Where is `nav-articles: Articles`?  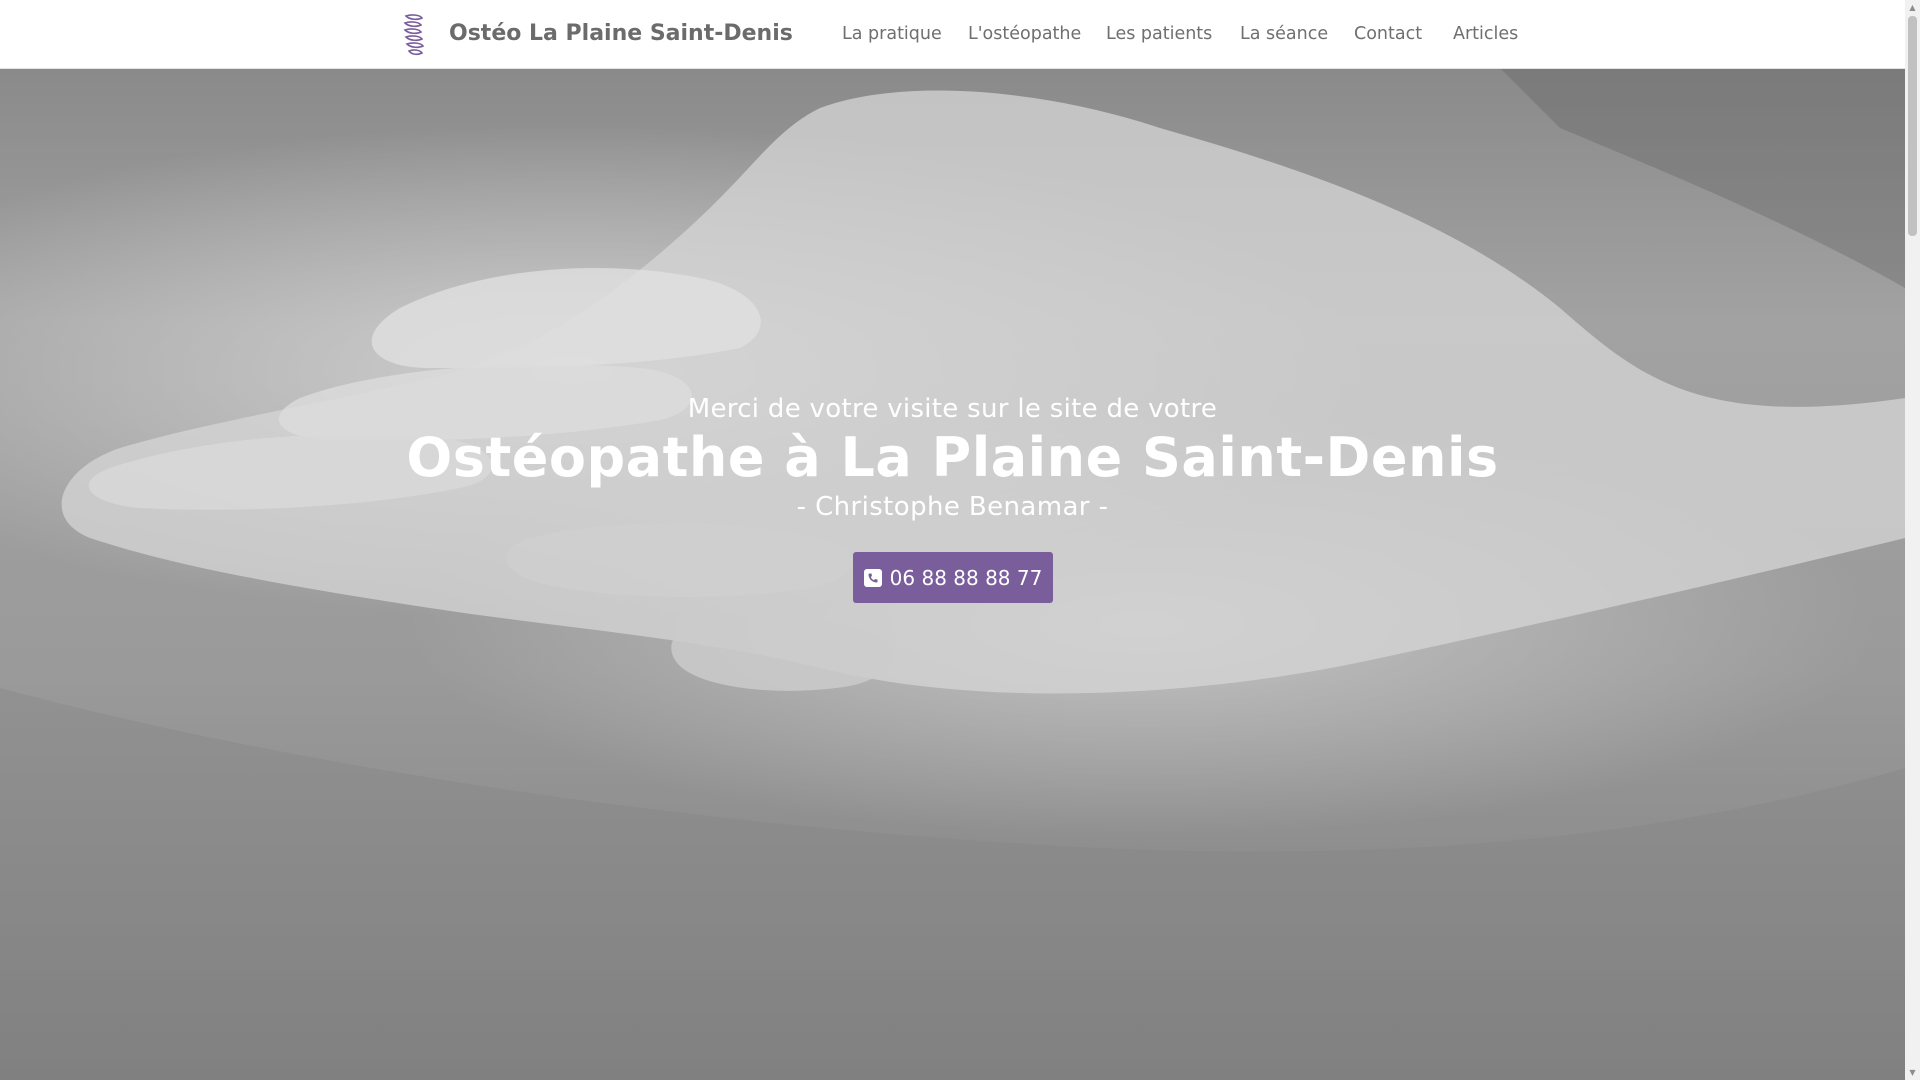 nav-articles: Articles is located at coordinates (1485, 34).